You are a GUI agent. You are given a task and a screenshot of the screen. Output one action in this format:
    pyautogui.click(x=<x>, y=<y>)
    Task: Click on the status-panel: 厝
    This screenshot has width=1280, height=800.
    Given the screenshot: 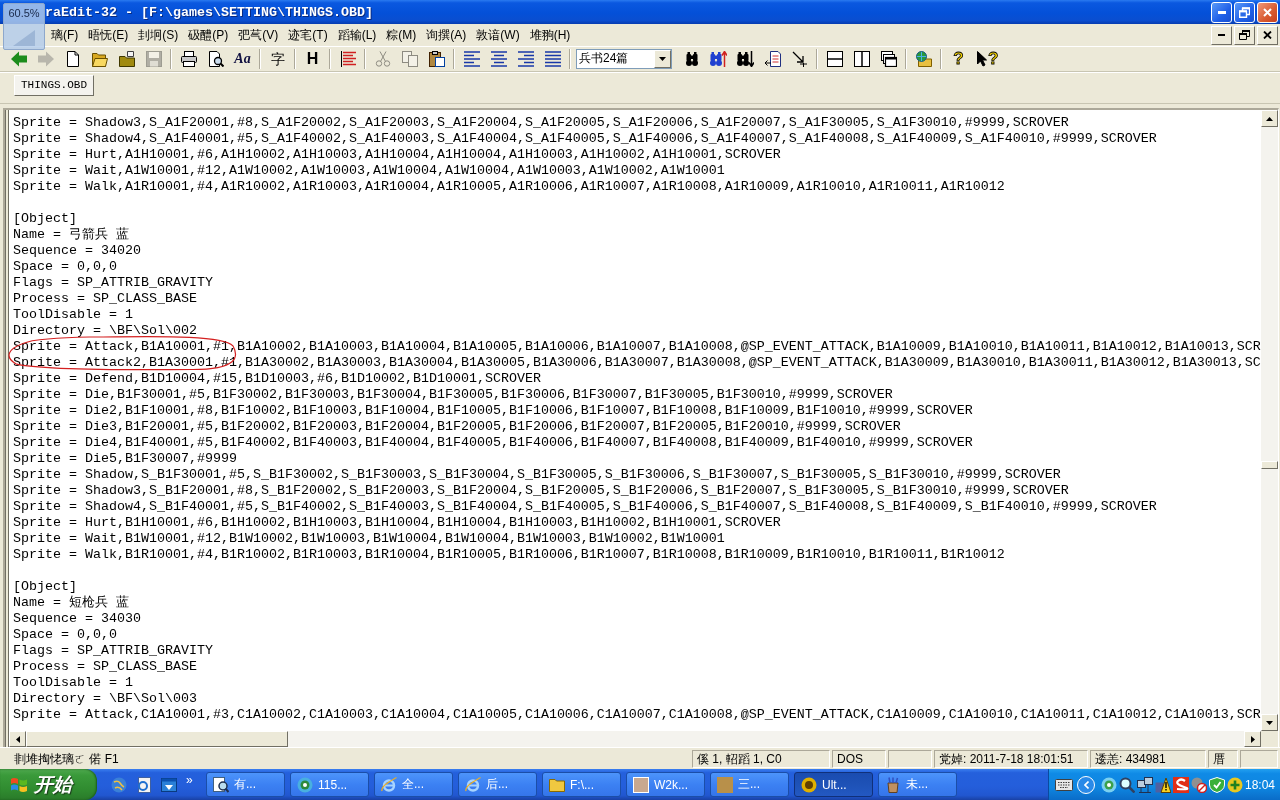 What is the action you would take?
    pyautogui.click(x=1223, y=759)
    